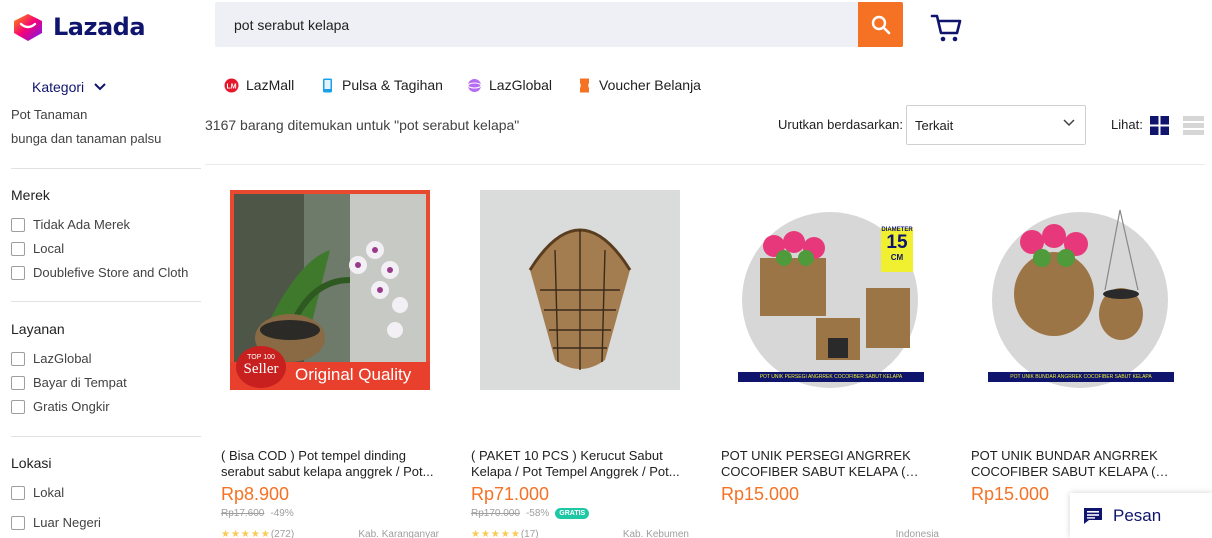  What do you see at coordinates (100, 87) in the screenshot?
I see `chevron-down-icon` at bounding box center [100, 87].